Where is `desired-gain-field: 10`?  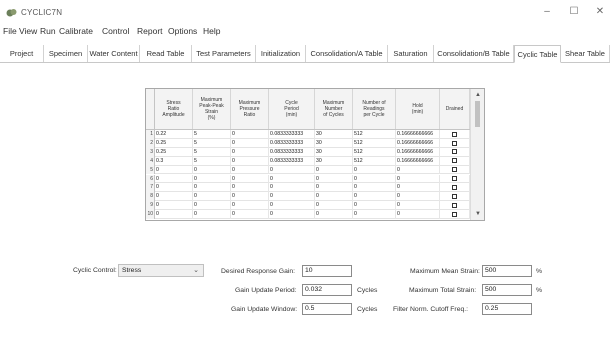
desired-gain-field: 10 is located at coordinates (327, 271).